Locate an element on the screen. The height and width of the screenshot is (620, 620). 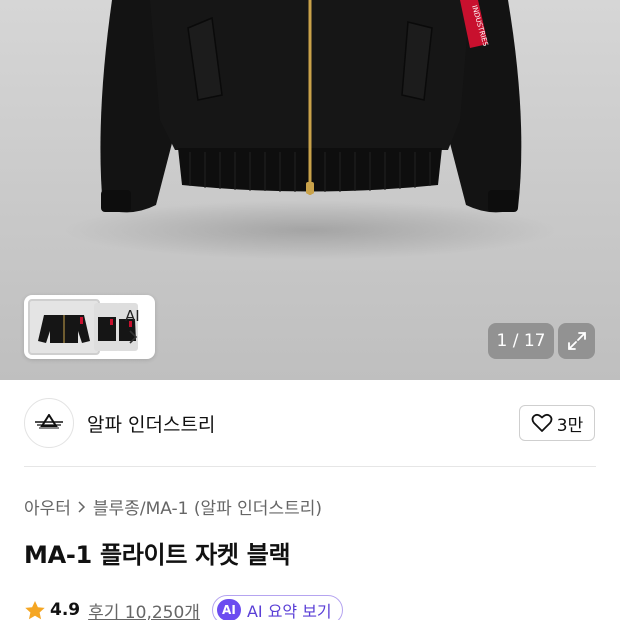
like-button: 3만 is located at coordinates (557, 423).